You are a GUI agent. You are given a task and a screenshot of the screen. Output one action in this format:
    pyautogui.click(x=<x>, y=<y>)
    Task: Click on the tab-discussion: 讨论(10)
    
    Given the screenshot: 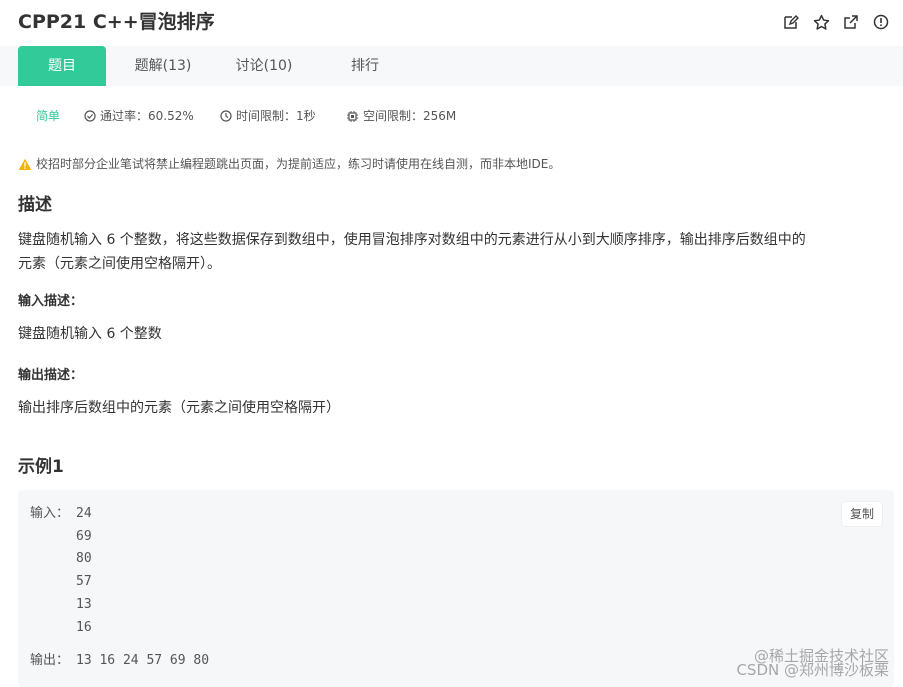 What is the action you would take?
    pyautogui.click(x=264, y=66)
    